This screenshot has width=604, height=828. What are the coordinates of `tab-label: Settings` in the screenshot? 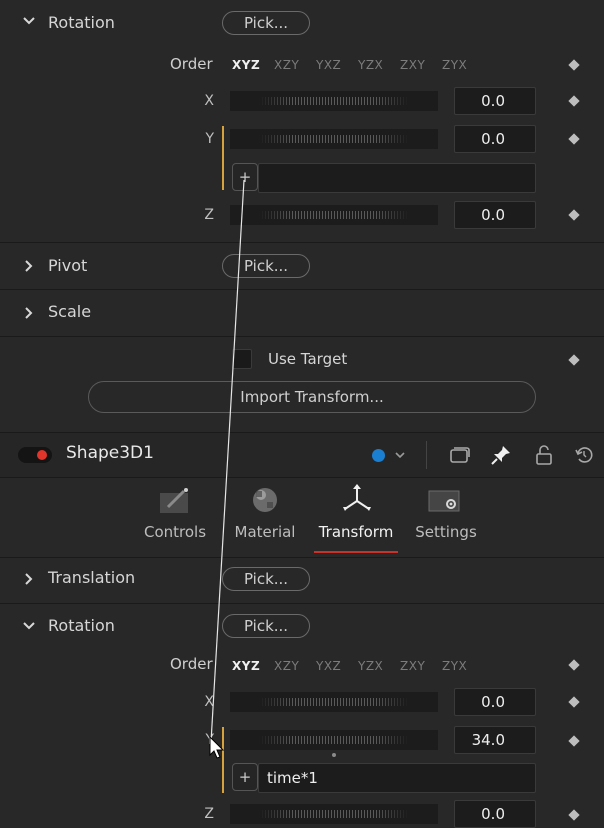 It's located at (446, 532).